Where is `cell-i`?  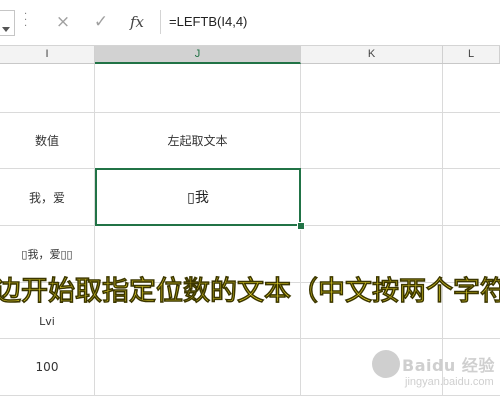 cell-i is located at coordinates (47, 88).